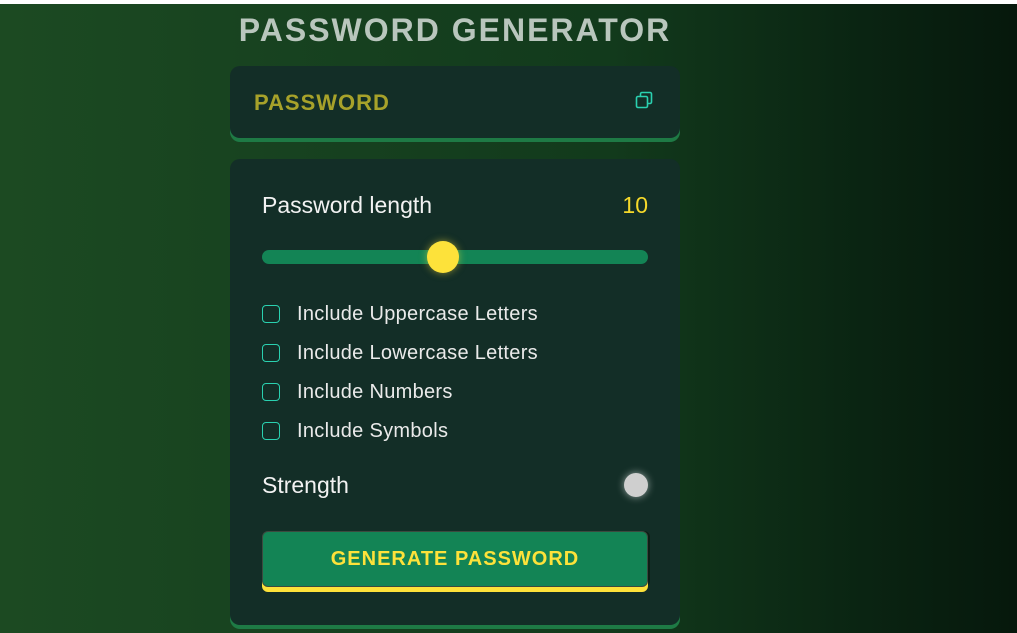 The width and height of the screenshot is (1017, 633). What do you see at coordinates (375, 392) in the screenshot?
I see `numbers-label: Include Numbers` at bounding box center [375, 392].